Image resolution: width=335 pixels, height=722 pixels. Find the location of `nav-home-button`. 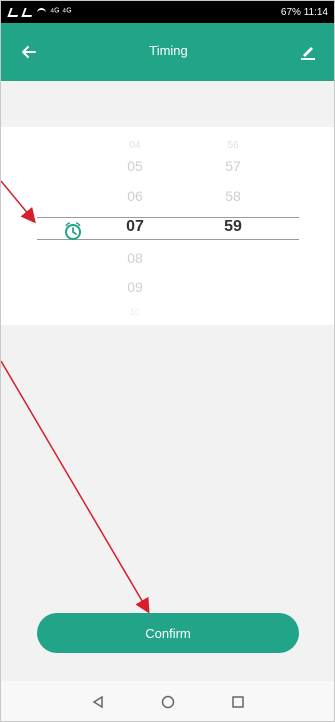

nav-home-button is located at coordinates (168, 702).